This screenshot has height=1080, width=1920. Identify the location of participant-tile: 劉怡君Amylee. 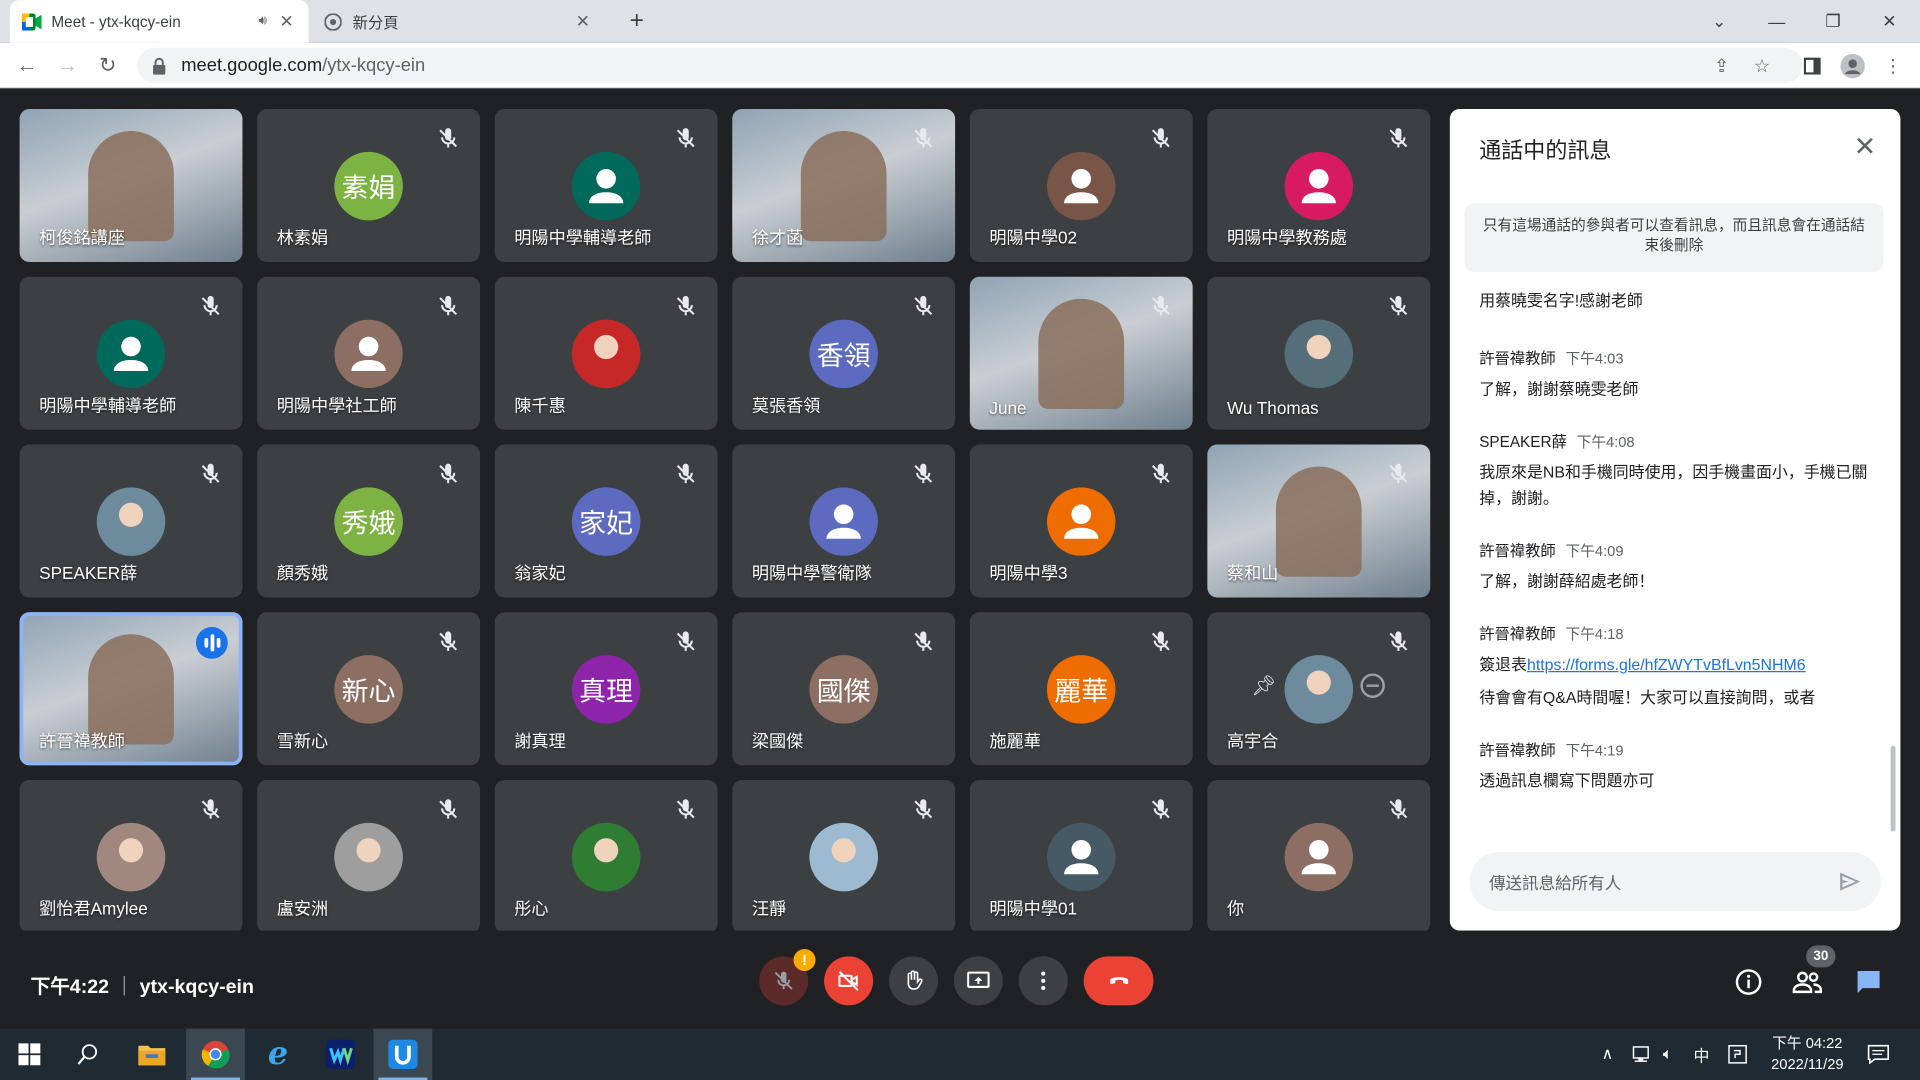
(131, 857).